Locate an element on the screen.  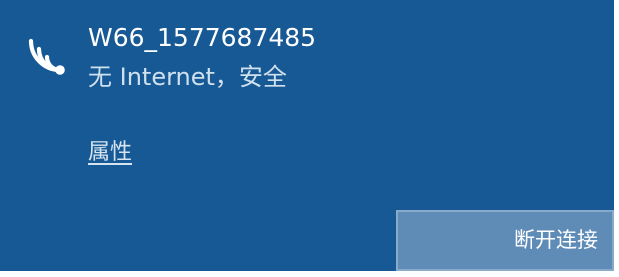
network-status: 无 Internet，安全 is located at coordinates (187, 77).